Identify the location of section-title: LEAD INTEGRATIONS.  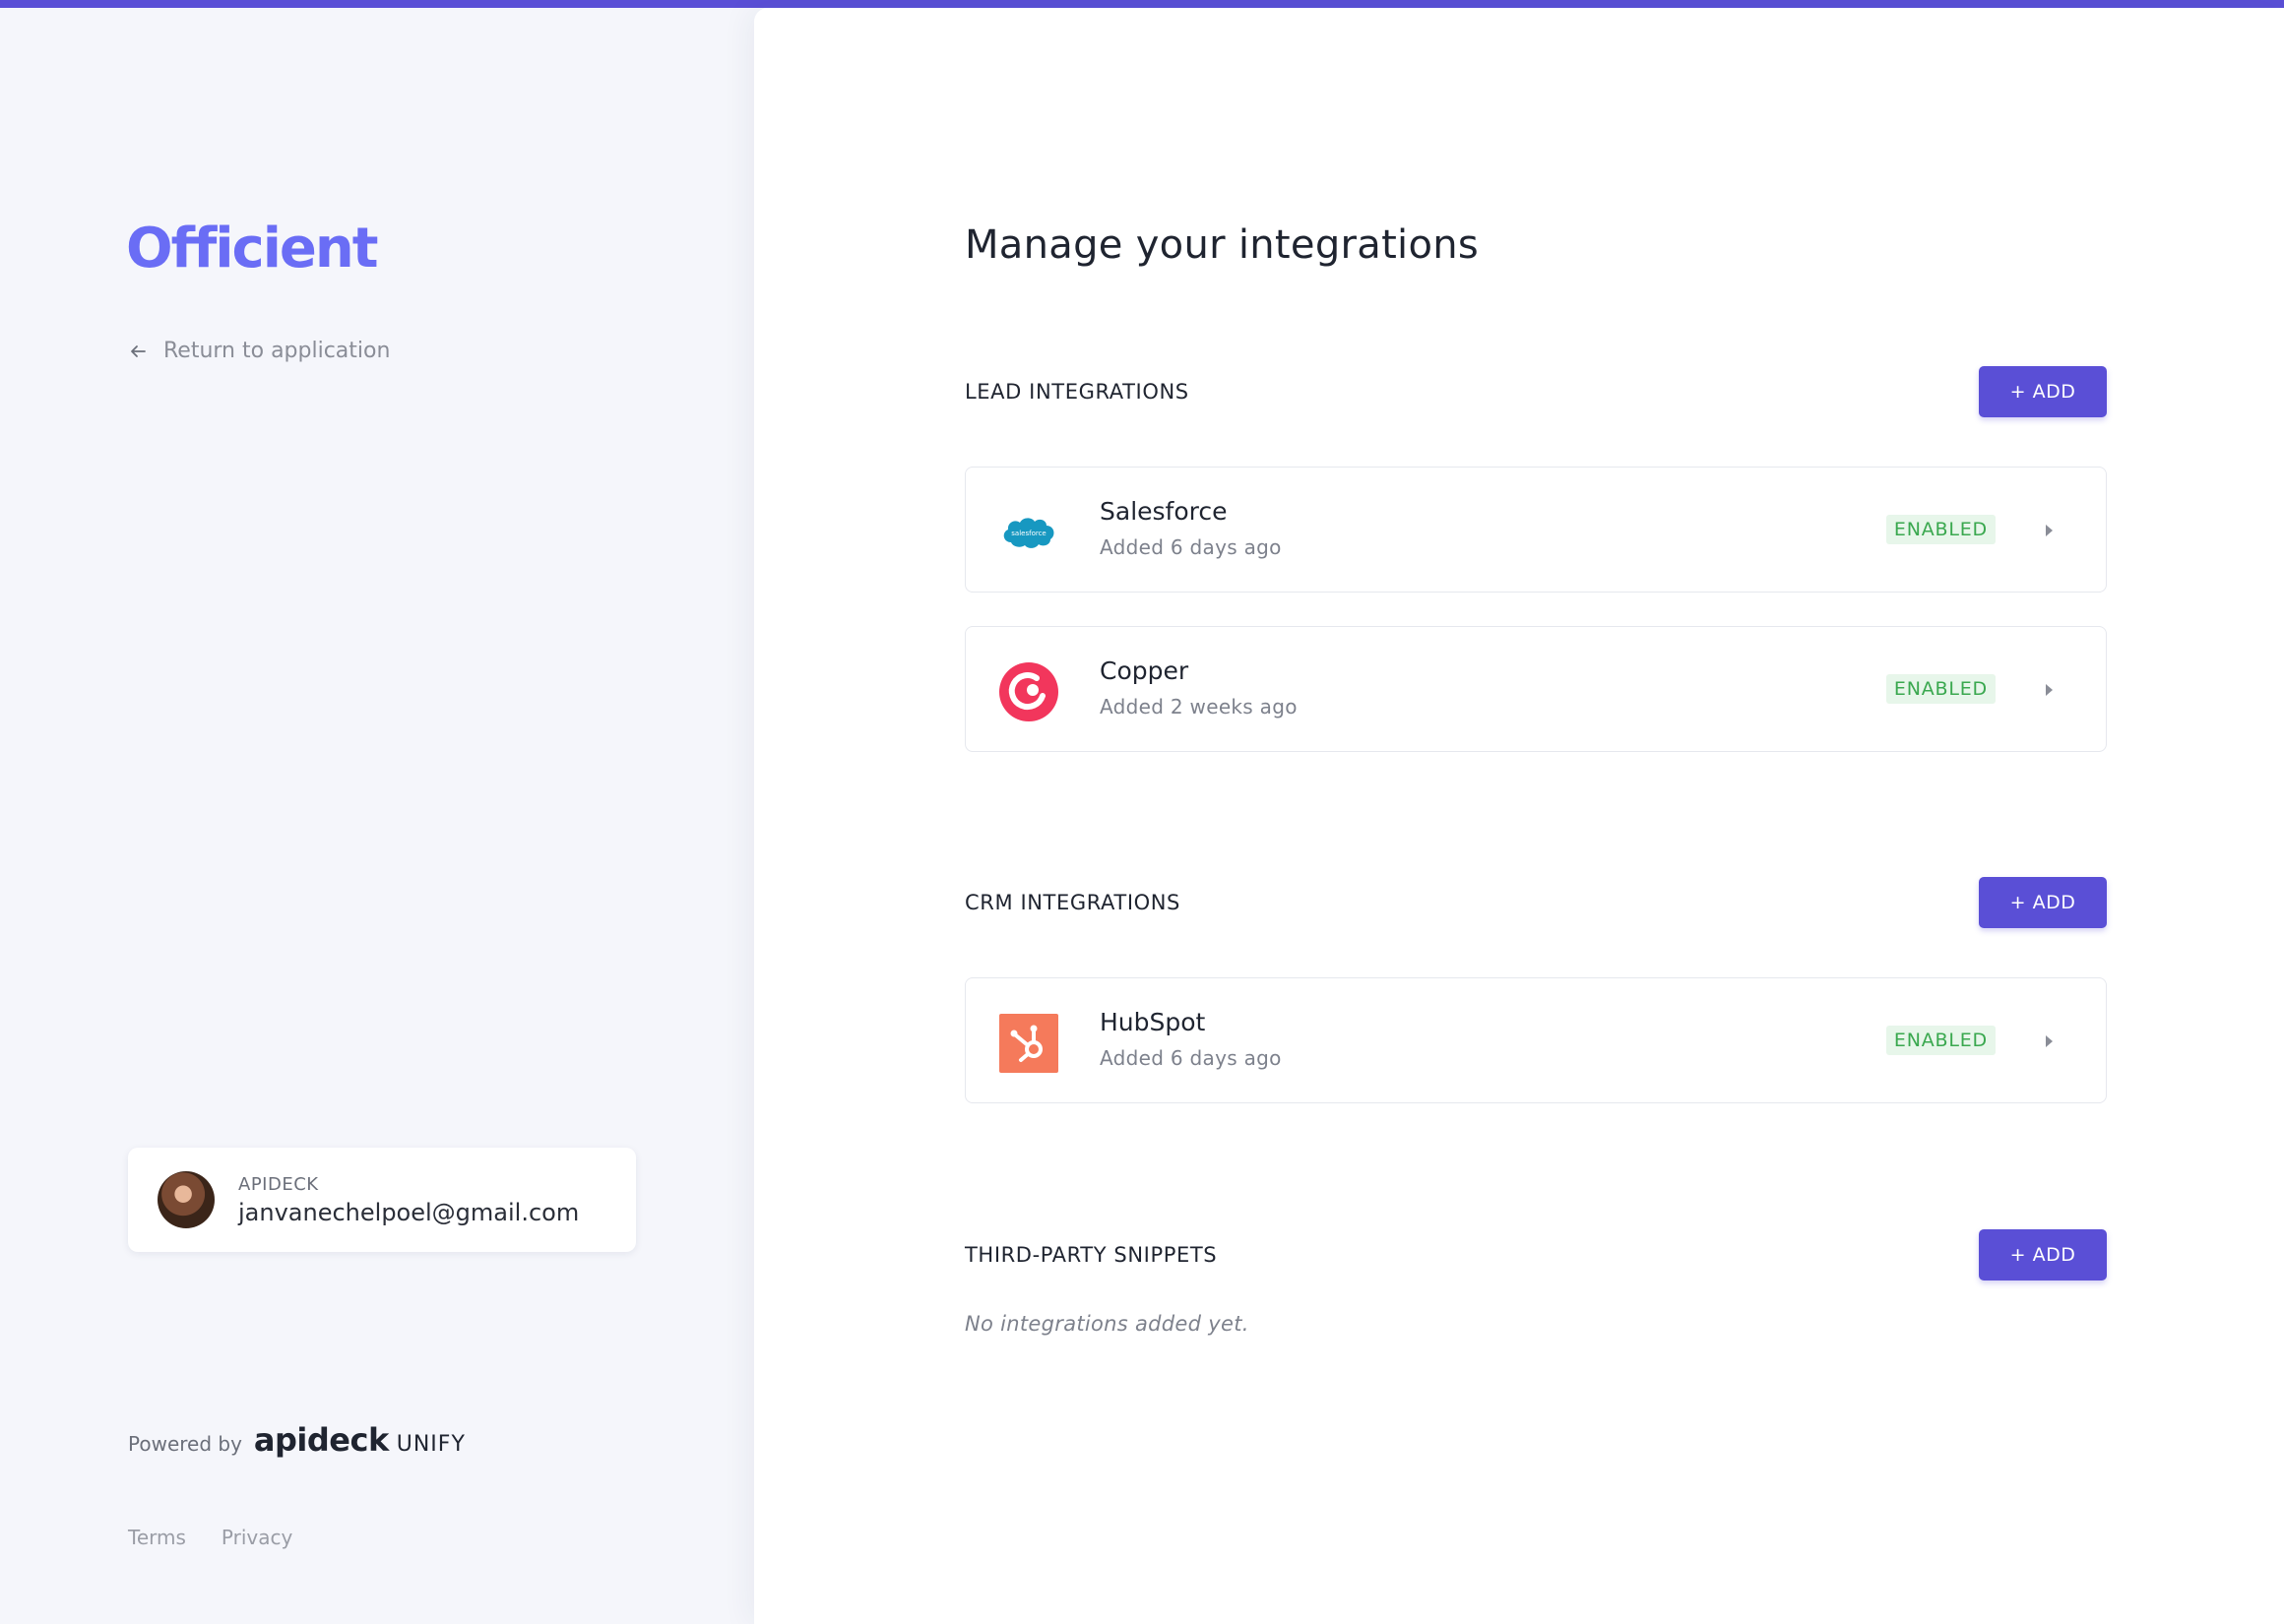
(1077, 392).